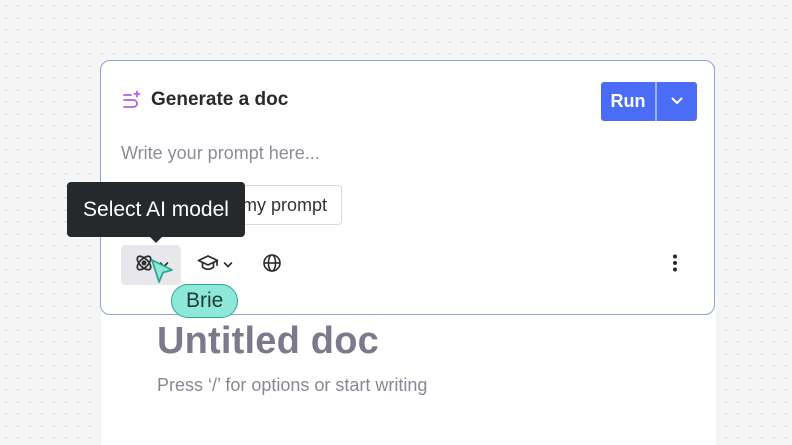 This screenshot has height=445, width=792. What do you see at coordinates (156, 239) in the screenshot?
I see `tooltip-arrow` at bounding box center [156, 239].